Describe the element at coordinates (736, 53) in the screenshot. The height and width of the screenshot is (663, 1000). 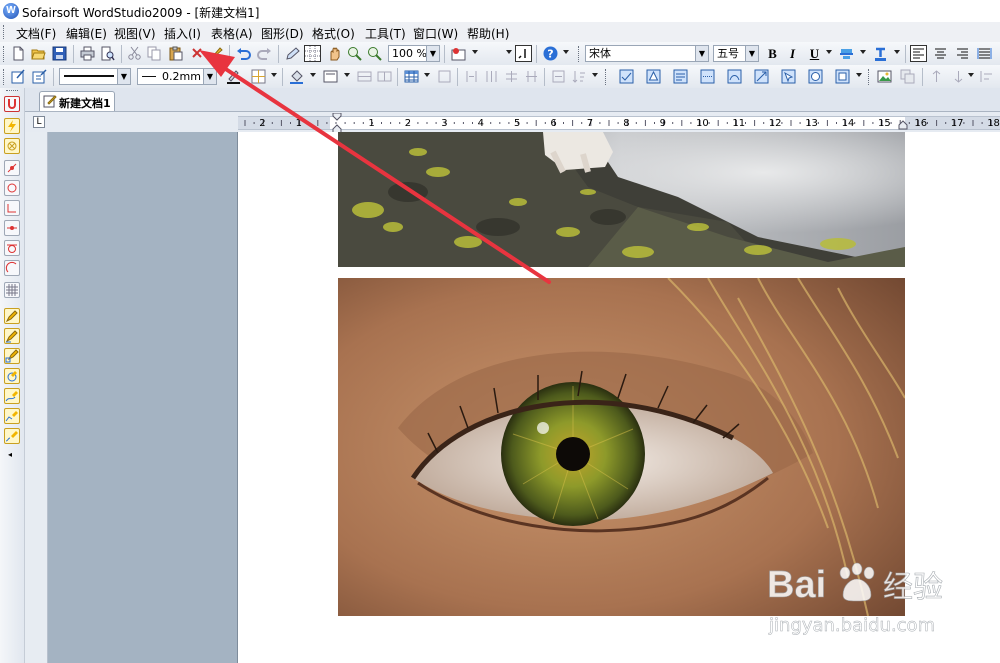
I see `font-size-select: 五号 ▼` at that location.